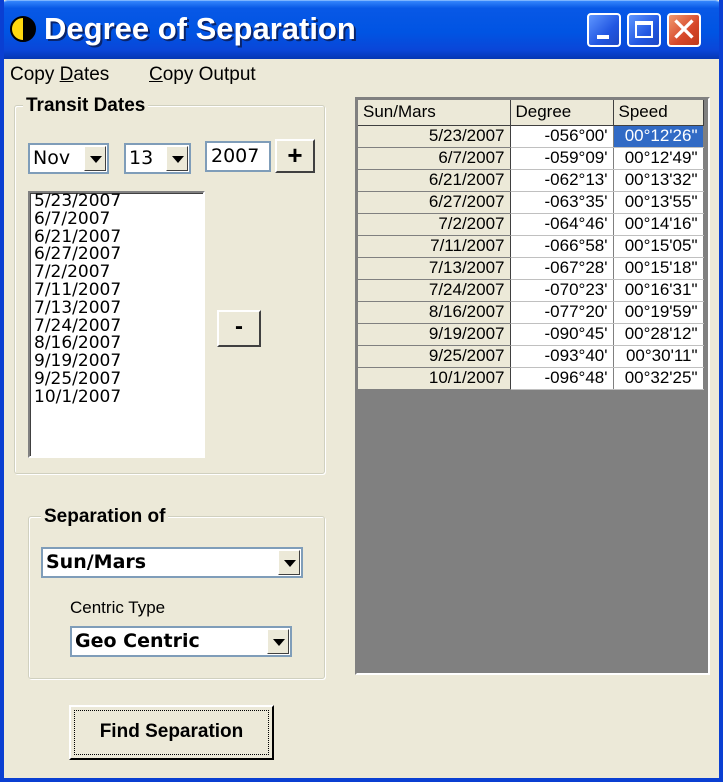  What do you see at coordinates (562, 202) in the screenshot?
I see `grid-cell-degree: -063°35'` at bounding box center [562, 202].